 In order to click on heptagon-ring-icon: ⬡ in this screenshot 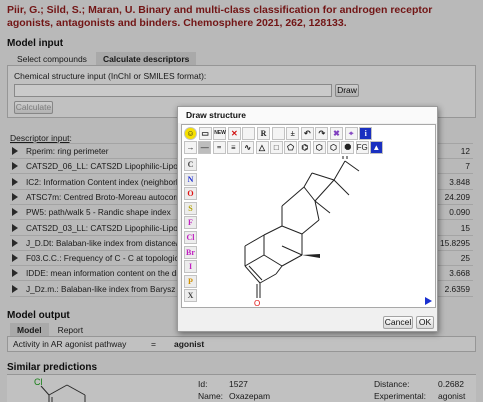, I will do `click(333, 147)`.